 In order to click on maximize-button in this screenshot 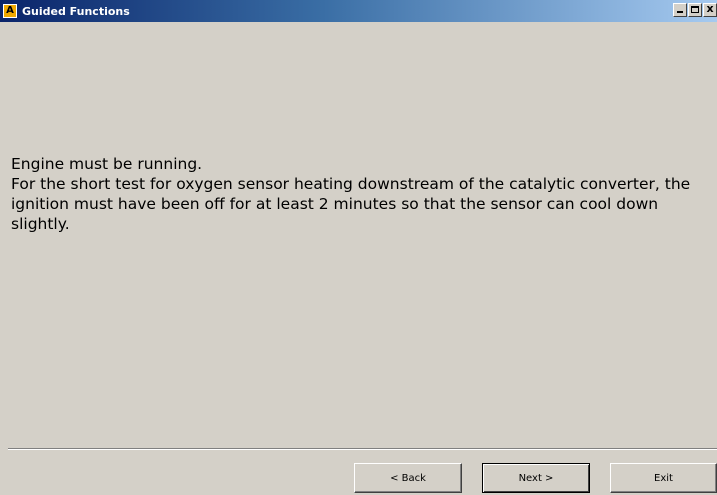, I will do `click(695, 10)`.